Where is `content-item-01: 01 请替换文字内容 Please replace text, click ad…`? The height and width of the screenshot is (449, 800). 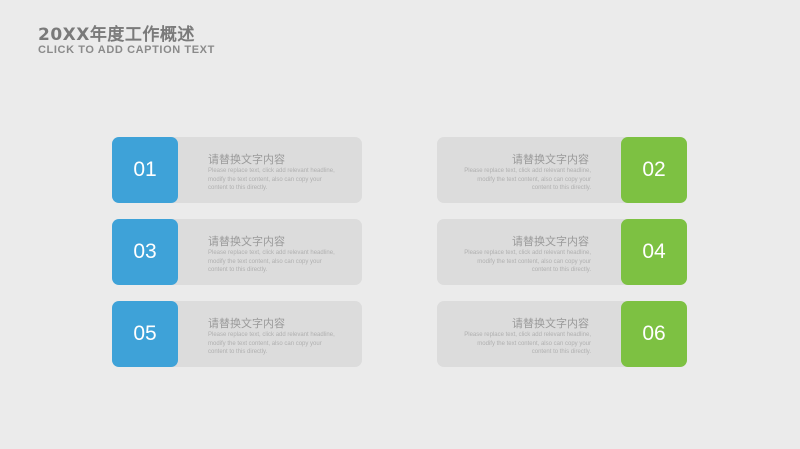
content-item-01: 01 请替换文字内容 Please replace text, click ad… is located at coordinates (237, 170).